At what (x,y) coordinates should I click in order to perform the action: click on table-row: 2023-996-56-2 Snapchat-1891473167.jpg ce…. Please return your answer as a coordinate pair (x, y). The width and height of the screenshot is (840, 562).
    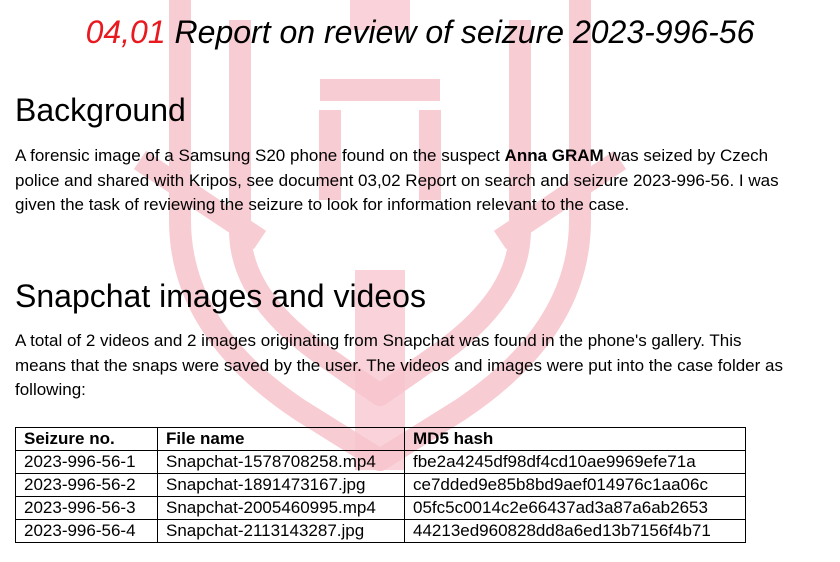
    Looking at the image, I should click on (380, 485).